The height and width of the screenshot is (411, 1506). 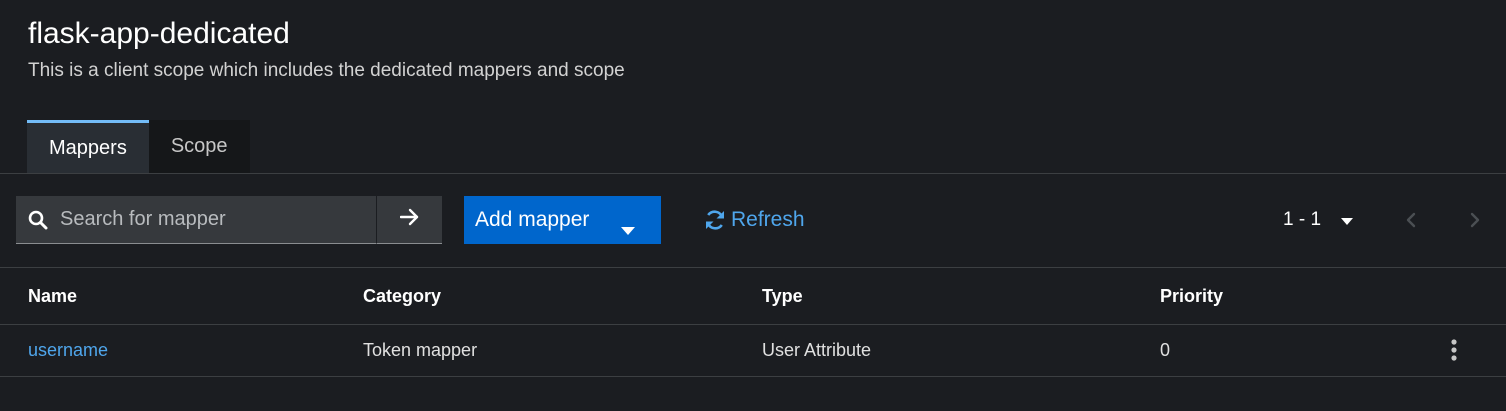 I want to click on mapper-name-link: username, so click(x=68, y=350).